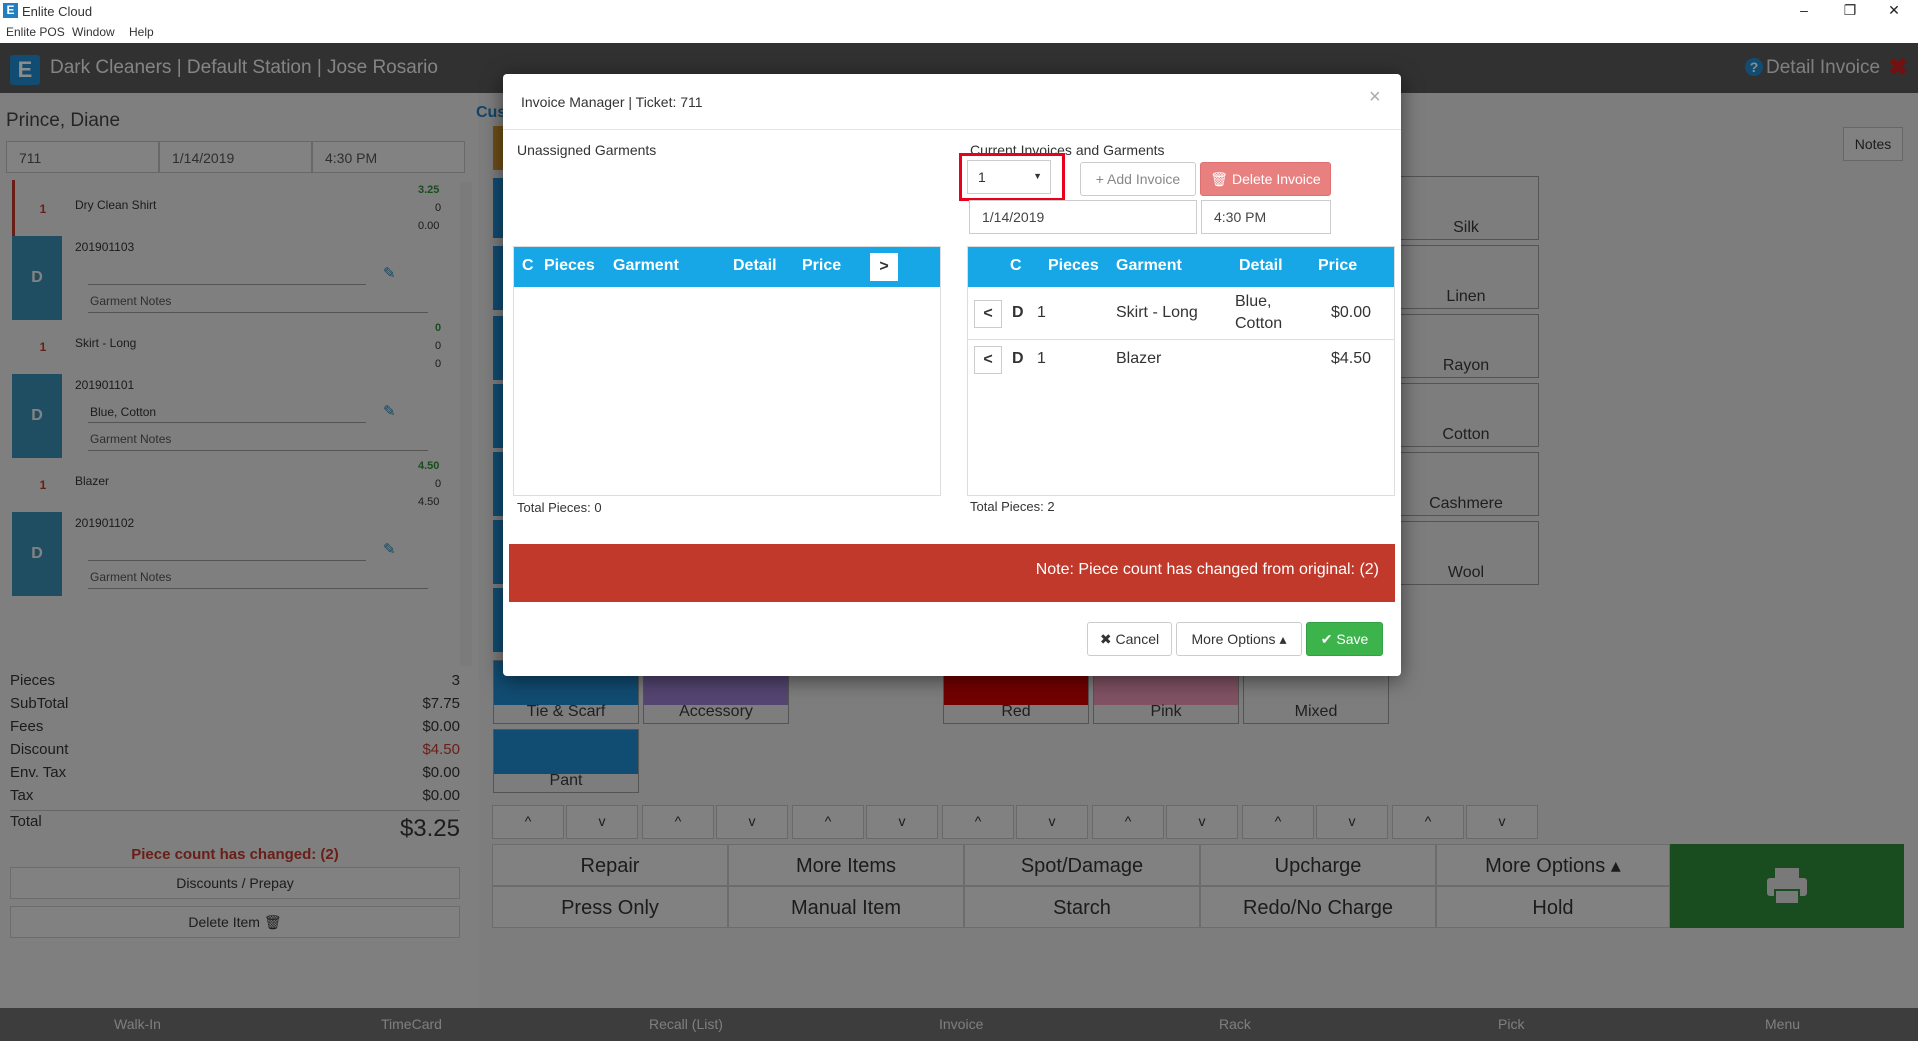 The height and width of the screenshot is (1041, 1918). I want to click on table-row: < D 1 Skirt - Long Blue, Cotton $0.00, so click(1181, 314).